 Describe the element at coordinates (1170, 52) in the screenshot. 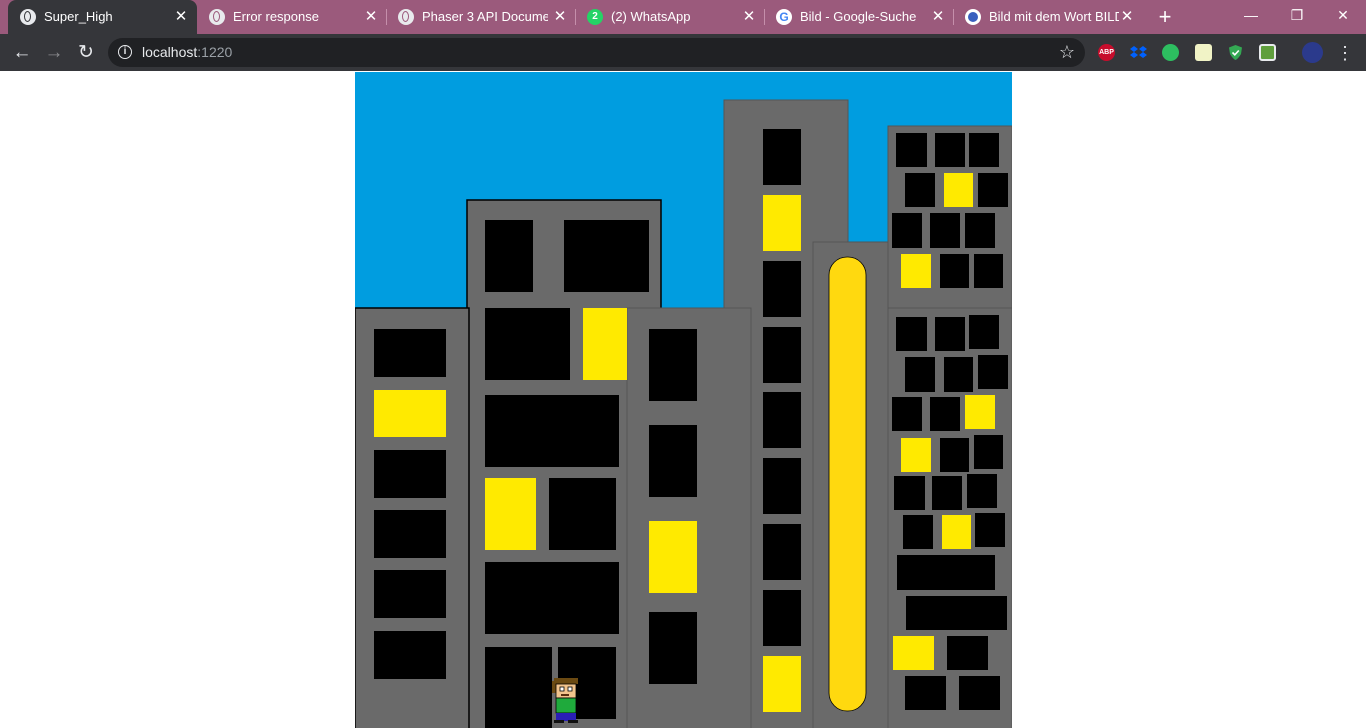

I see `evernote-icon` at that location.